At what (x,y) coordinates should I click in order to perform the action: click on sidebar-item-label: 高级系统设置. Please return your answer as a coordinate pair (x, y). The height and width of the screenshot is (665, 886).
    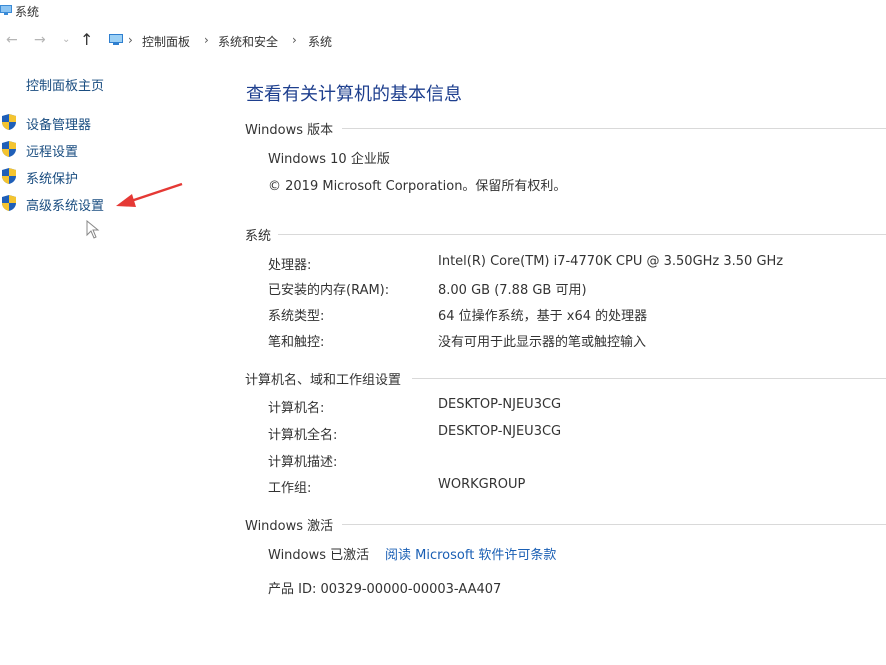
    Looking at the image, I should click on (65, 206).